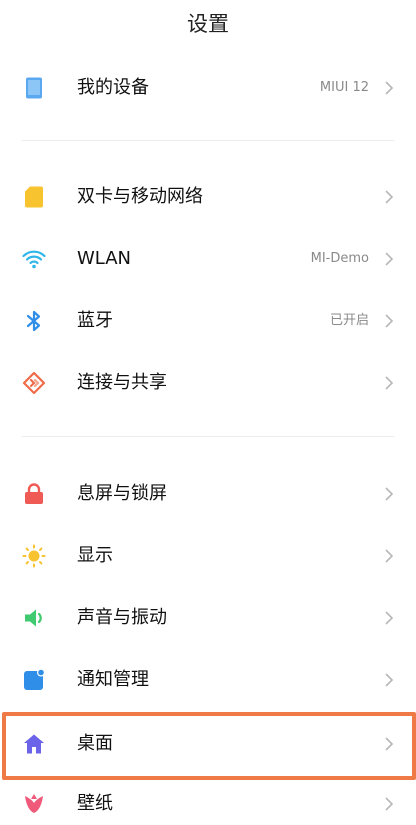 The image size is (416, 825). Describe the element at coordinates (113, 87) in the screenshot. I see `settings-item-label: 我的设备` at that location.